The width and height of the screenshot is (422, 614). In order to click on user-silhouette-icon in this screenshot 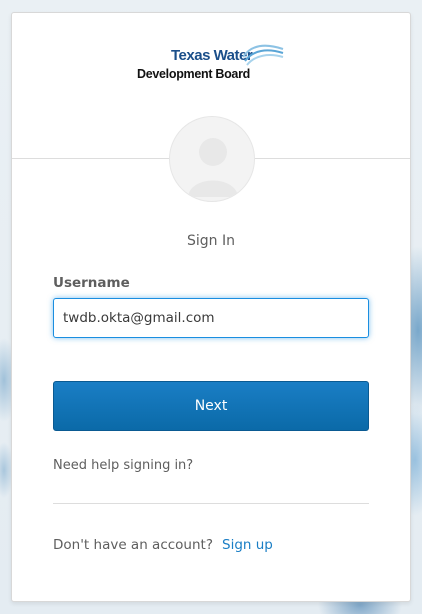, I will do `click(212, 159)`.